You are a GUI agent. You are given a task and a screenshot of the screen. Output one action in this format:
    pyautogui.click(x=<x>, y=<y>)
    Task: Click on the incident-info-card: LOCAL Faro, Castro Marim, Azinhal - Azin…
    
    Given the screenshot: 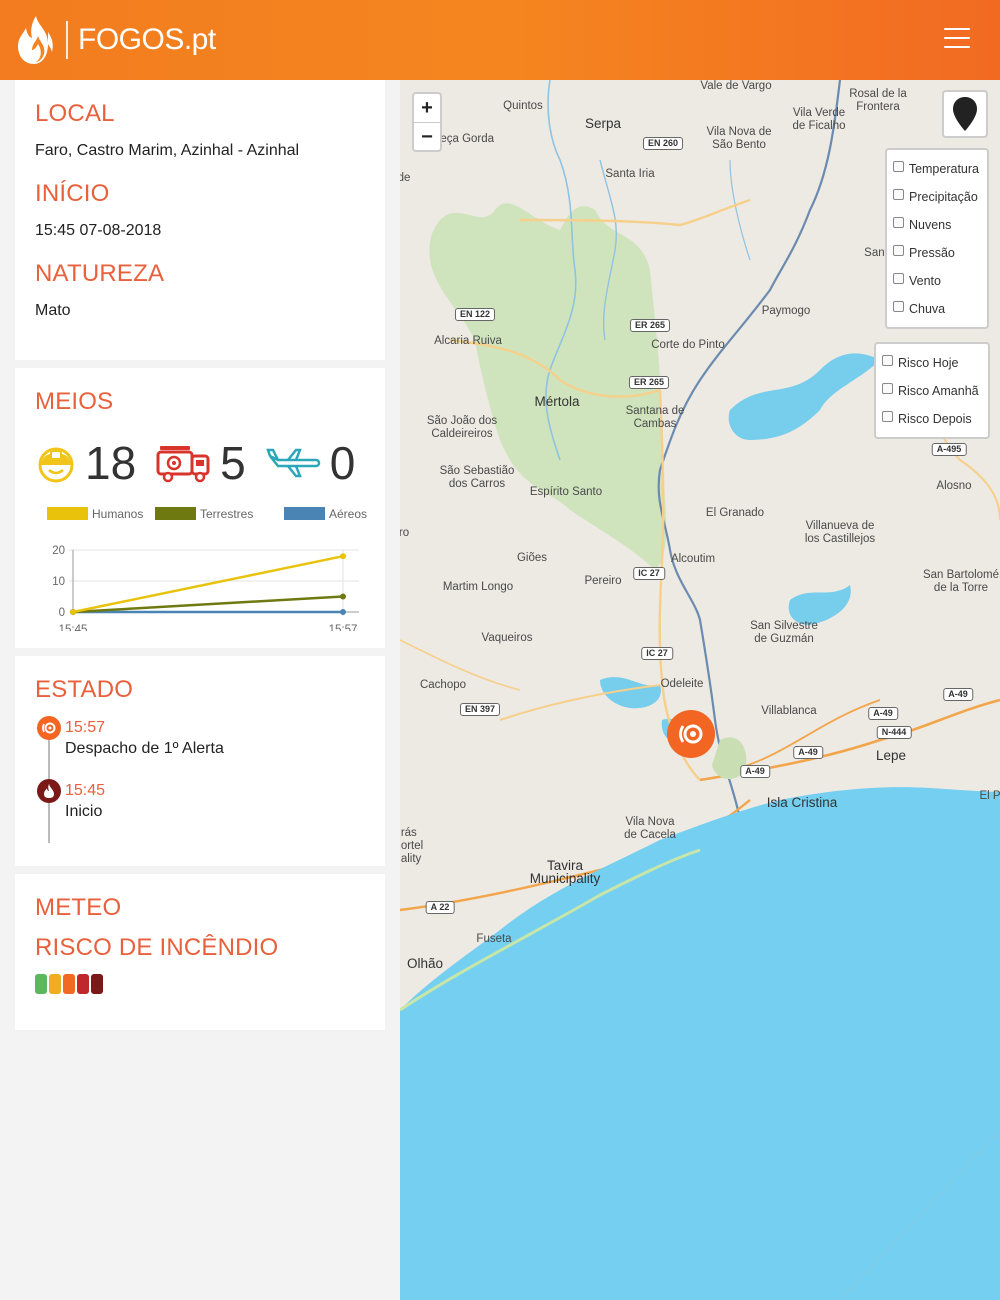 What is the action you would take?
    pyautogui.click(x=200, y=220)
    